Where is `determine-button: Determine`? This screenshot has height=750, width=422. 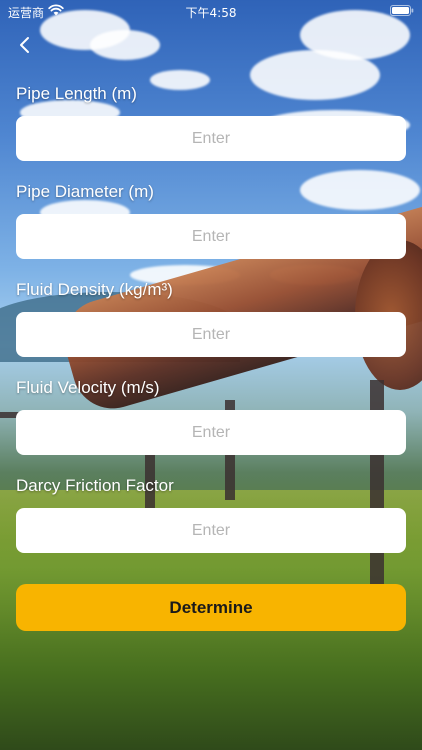 determine-button: Determine is located at coordinates (211, 607).